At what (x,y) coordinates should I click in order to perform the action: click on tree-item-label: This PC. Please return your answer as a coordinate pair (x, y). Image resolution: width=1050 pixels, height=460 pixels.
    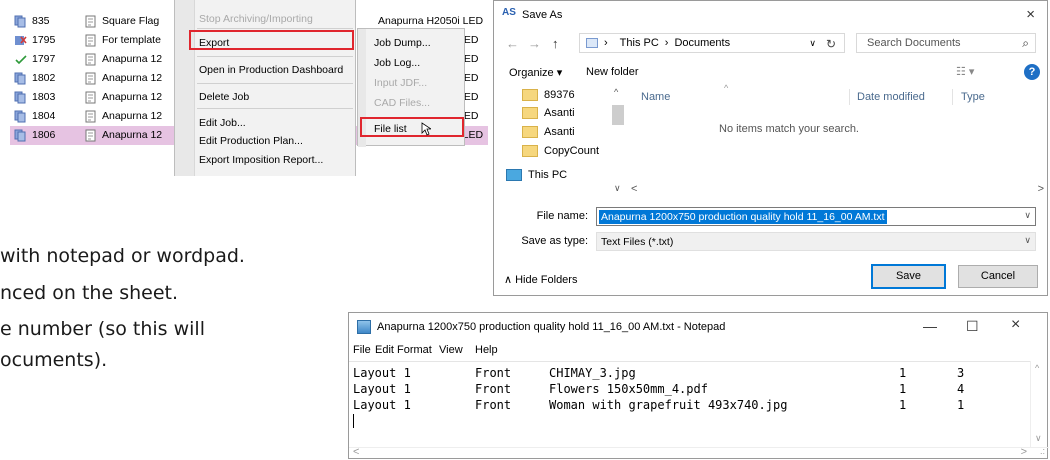
    Looking at the image, I should click on (548, 175).